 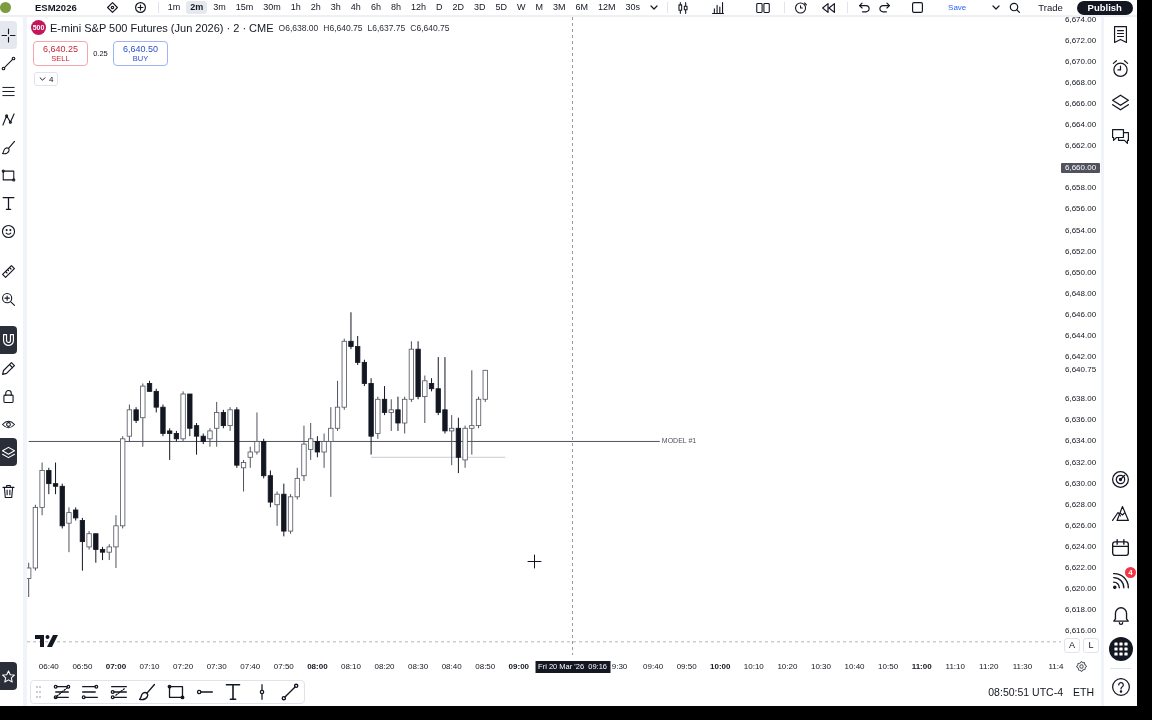 I want to click on timeframe-tab: 8h, so click(x=395, y=7).